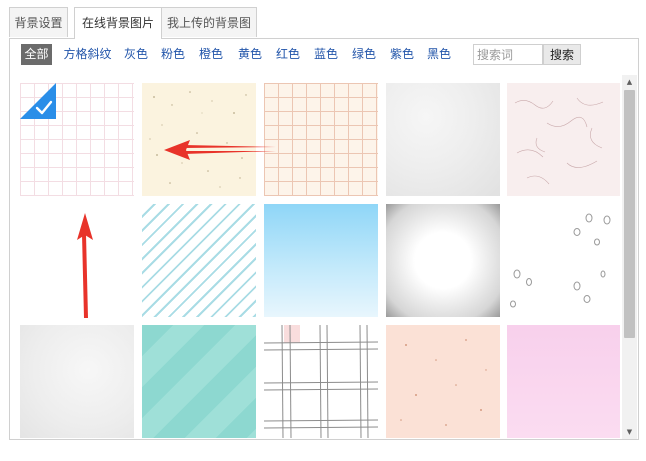  I want to click on scrollbar-thumb, so click(629, 214).